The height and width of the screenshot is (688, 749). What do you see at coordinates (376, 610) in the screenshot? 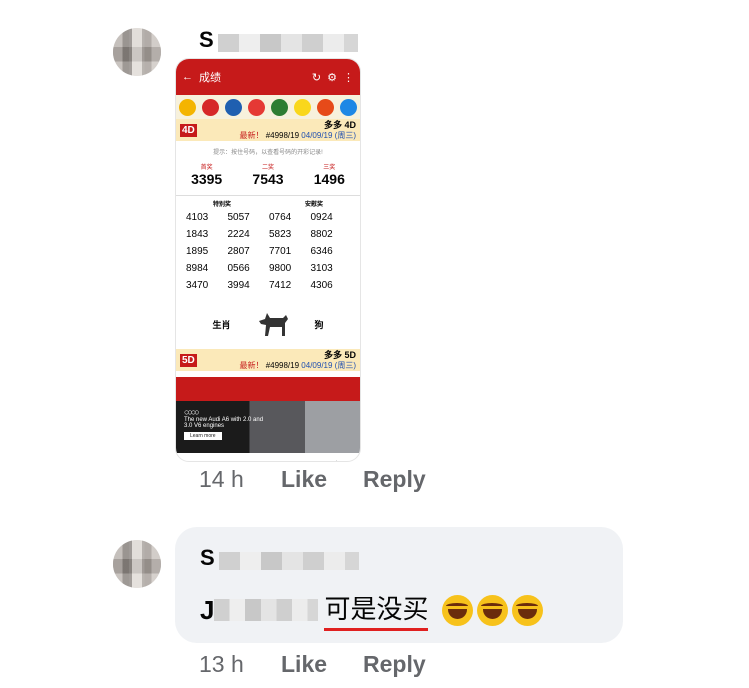
I see `comment-body: 可是没买` at bounding box center [376, 610].